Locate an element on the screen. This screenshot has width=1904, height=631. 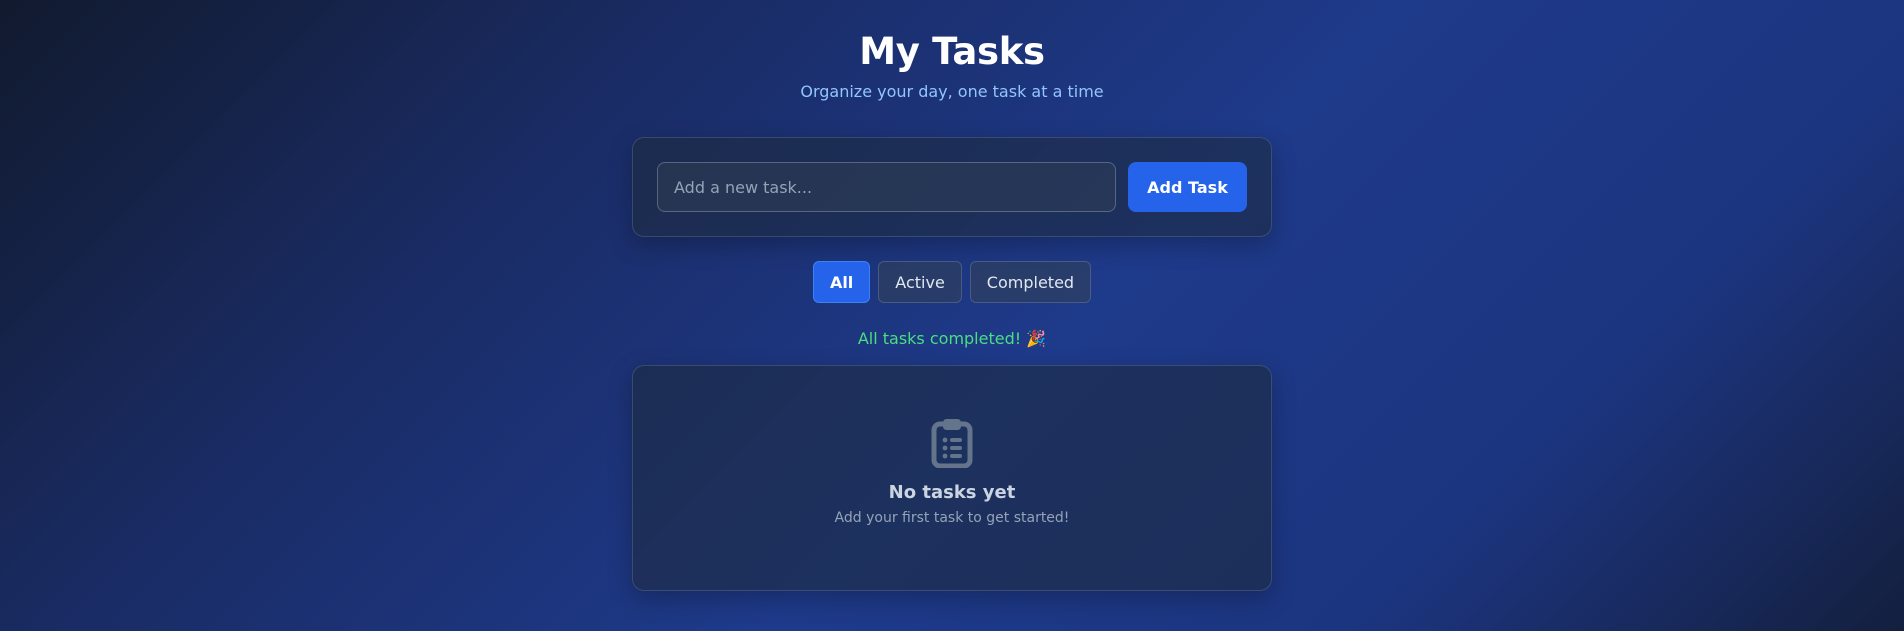
status-message: All tasks completed! 🎉 is located at coordinates (952, 339).